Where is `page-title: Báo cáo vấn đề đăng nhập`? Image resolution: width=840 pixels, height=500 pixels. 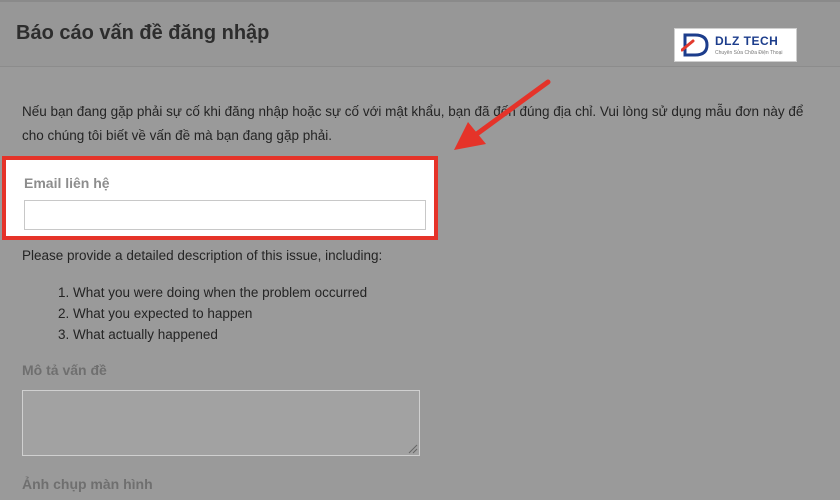 page-title: Báo cáo vấn đề đăng nhập is located at coordinates (143, 33).